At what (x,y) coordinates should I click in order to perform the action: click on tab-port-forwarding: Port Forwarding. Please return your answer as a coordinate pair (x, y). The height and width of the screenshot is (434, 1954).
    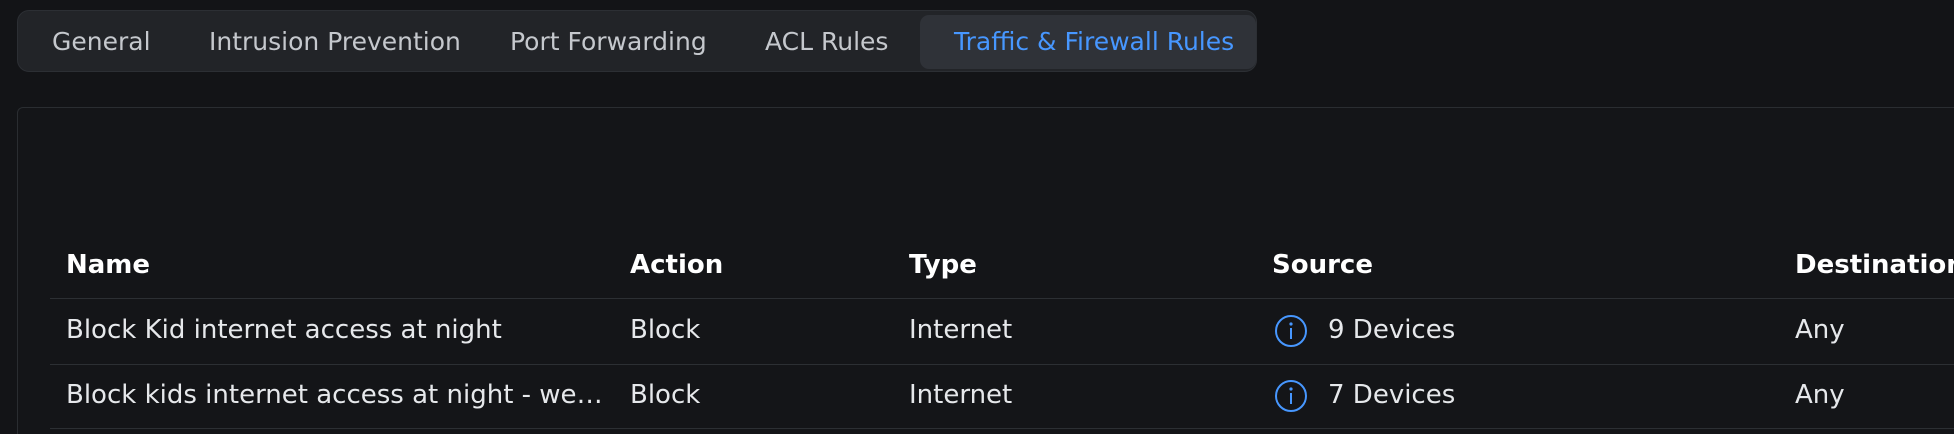
    Looking at the image, I should click on (608, 42).